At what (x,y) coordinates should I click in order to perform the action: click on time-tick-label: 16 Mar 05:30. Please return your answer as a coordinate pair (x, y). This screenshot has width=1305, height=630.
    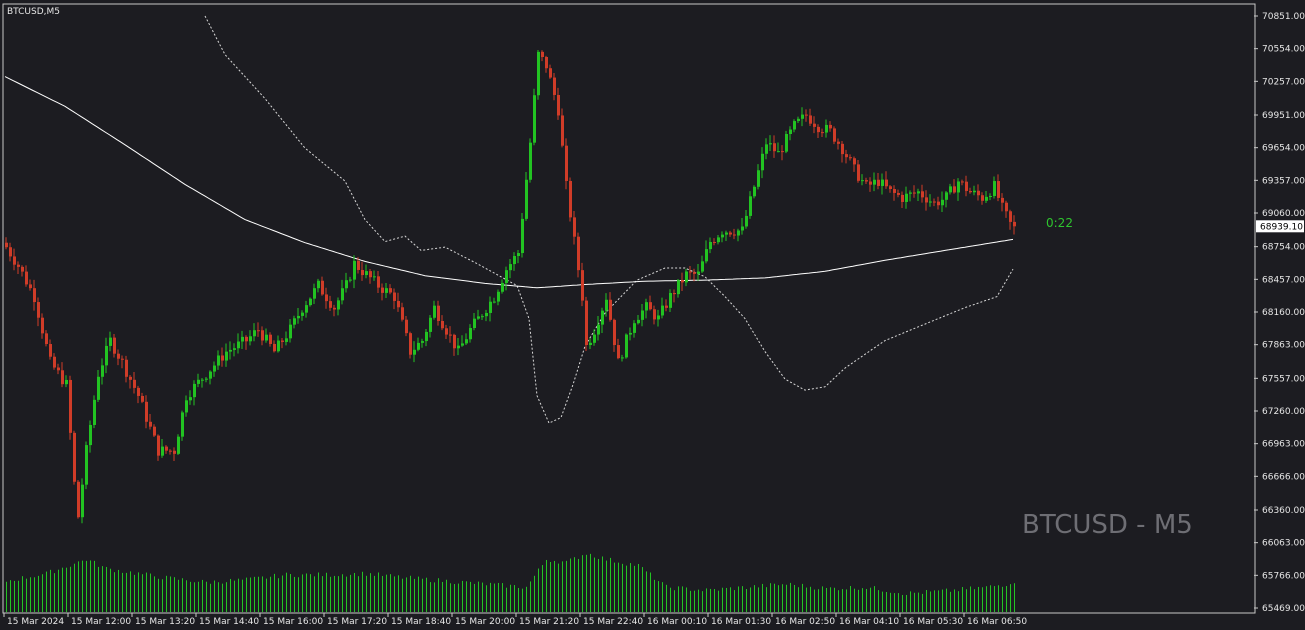
    Looking at the image, I should click on (933, 622).